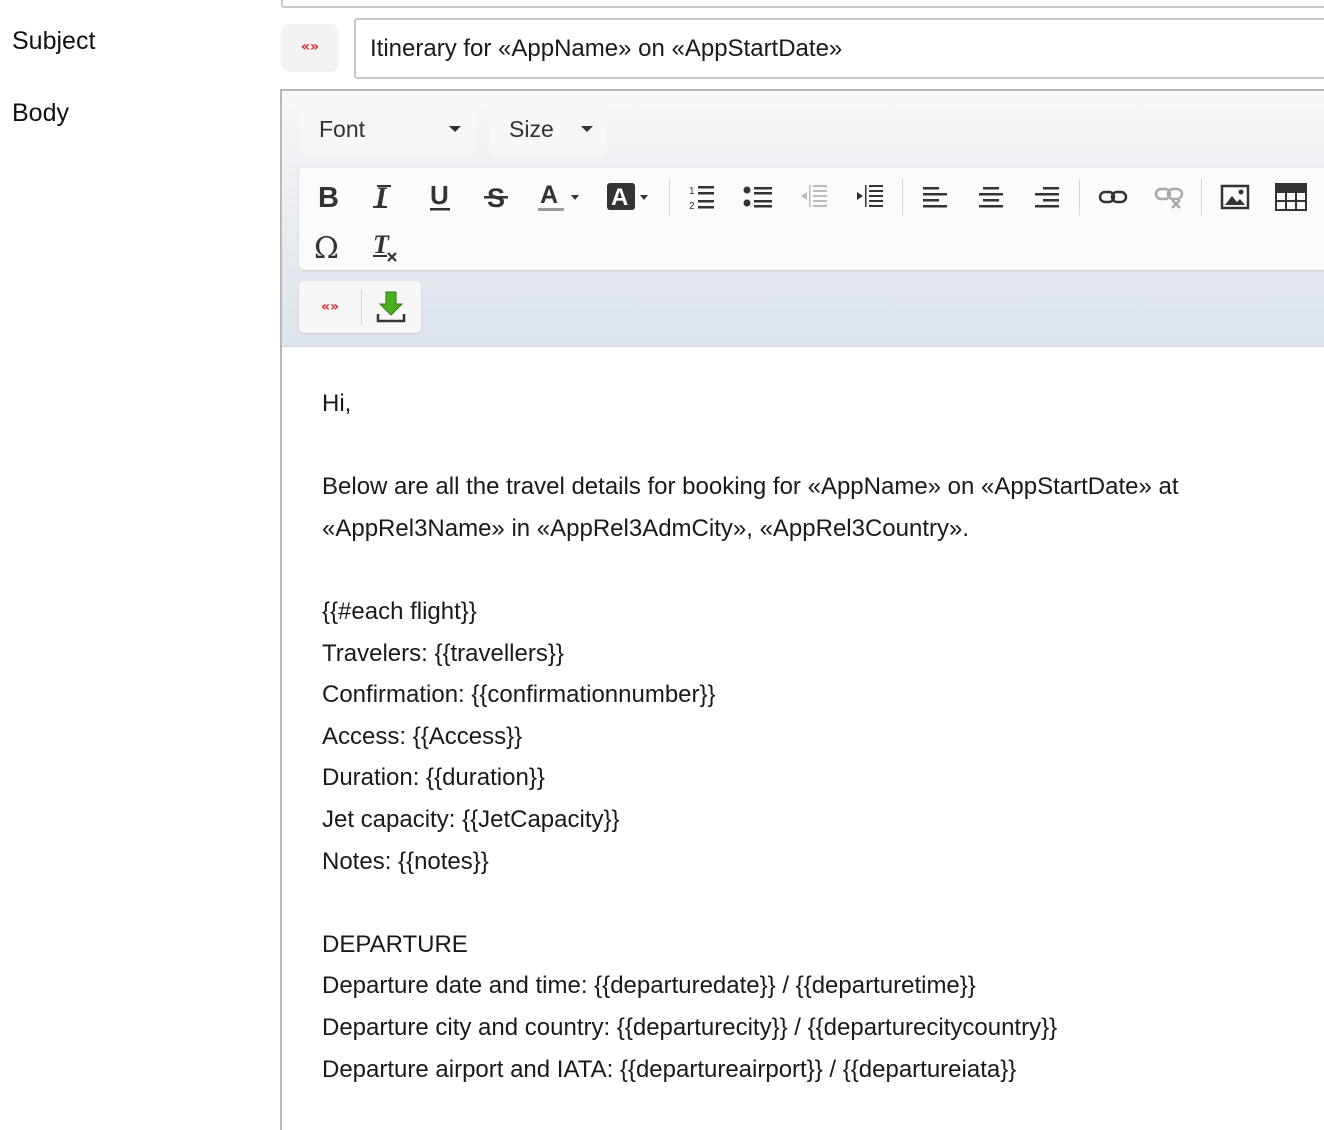 The height and width of the screenshot is (1130, 1324). I want to click on bulleted-list-icon, so click(757, 197).